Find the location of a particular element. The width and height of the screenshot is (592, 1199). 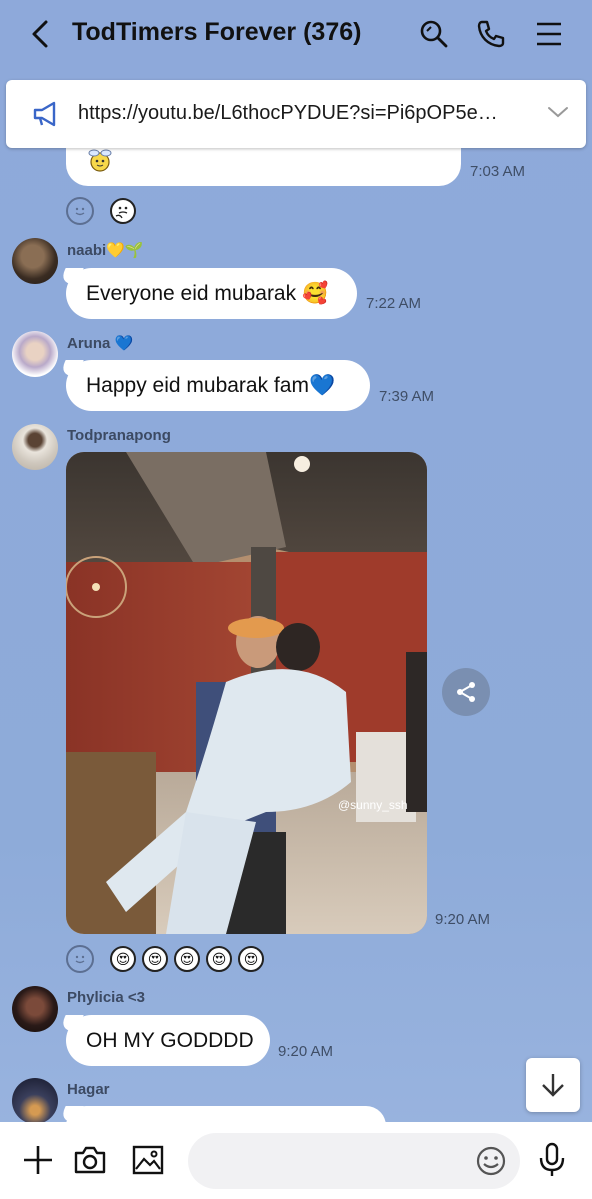

megaphone-icon is located at coordinates (47, 114).